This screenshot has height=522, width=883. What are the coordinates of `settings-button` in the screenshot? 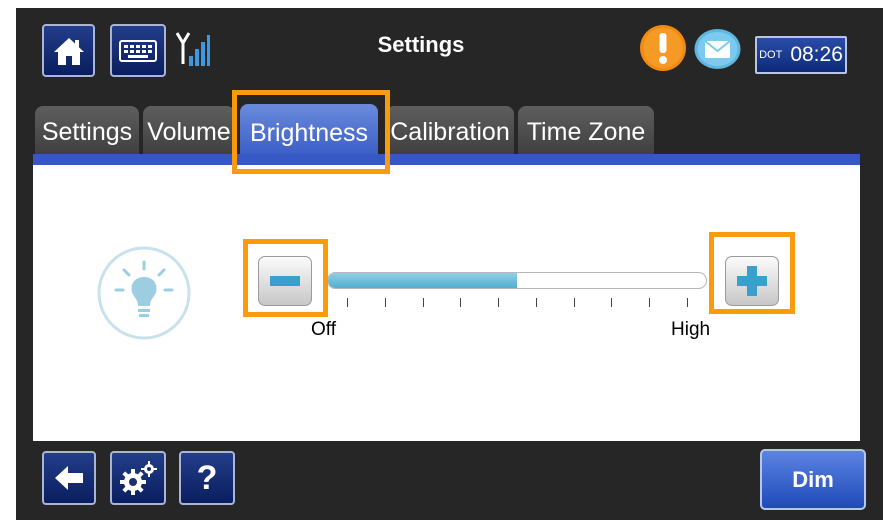 It's located at (138, 478).